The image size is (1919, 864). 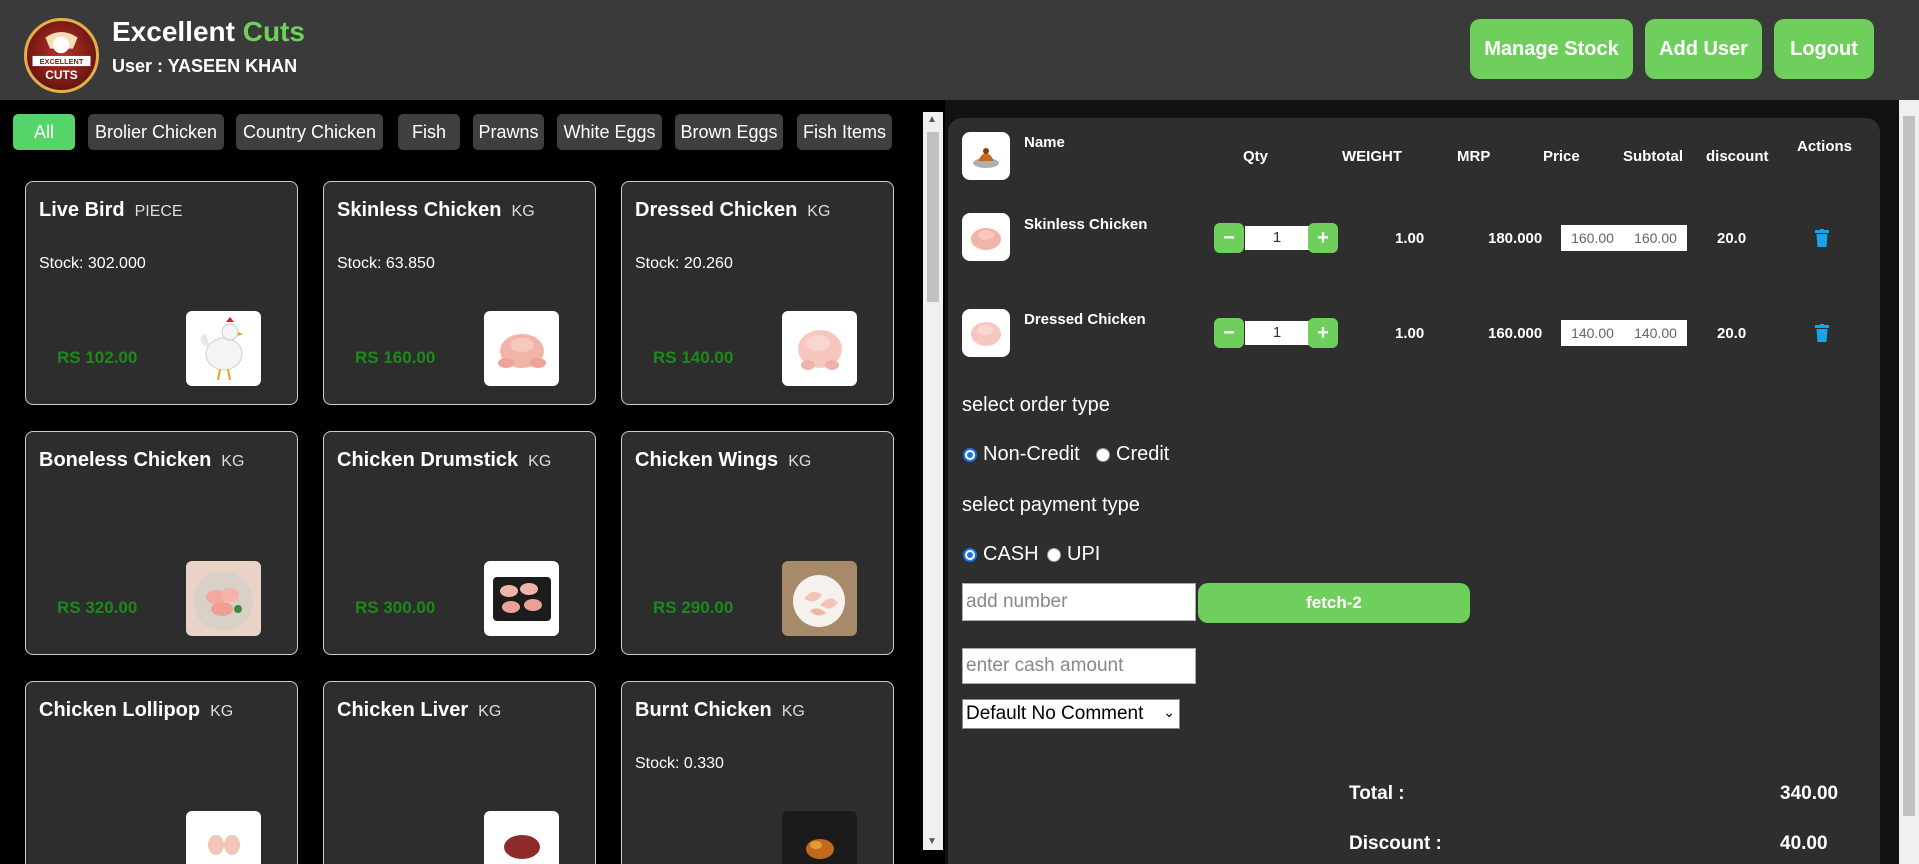 What do you see at coordinates (161, 772) in the screenshot?
I see `product-card-chicken-lollipop: Chicken Lollipop KG` at bounding box center [161, 772].